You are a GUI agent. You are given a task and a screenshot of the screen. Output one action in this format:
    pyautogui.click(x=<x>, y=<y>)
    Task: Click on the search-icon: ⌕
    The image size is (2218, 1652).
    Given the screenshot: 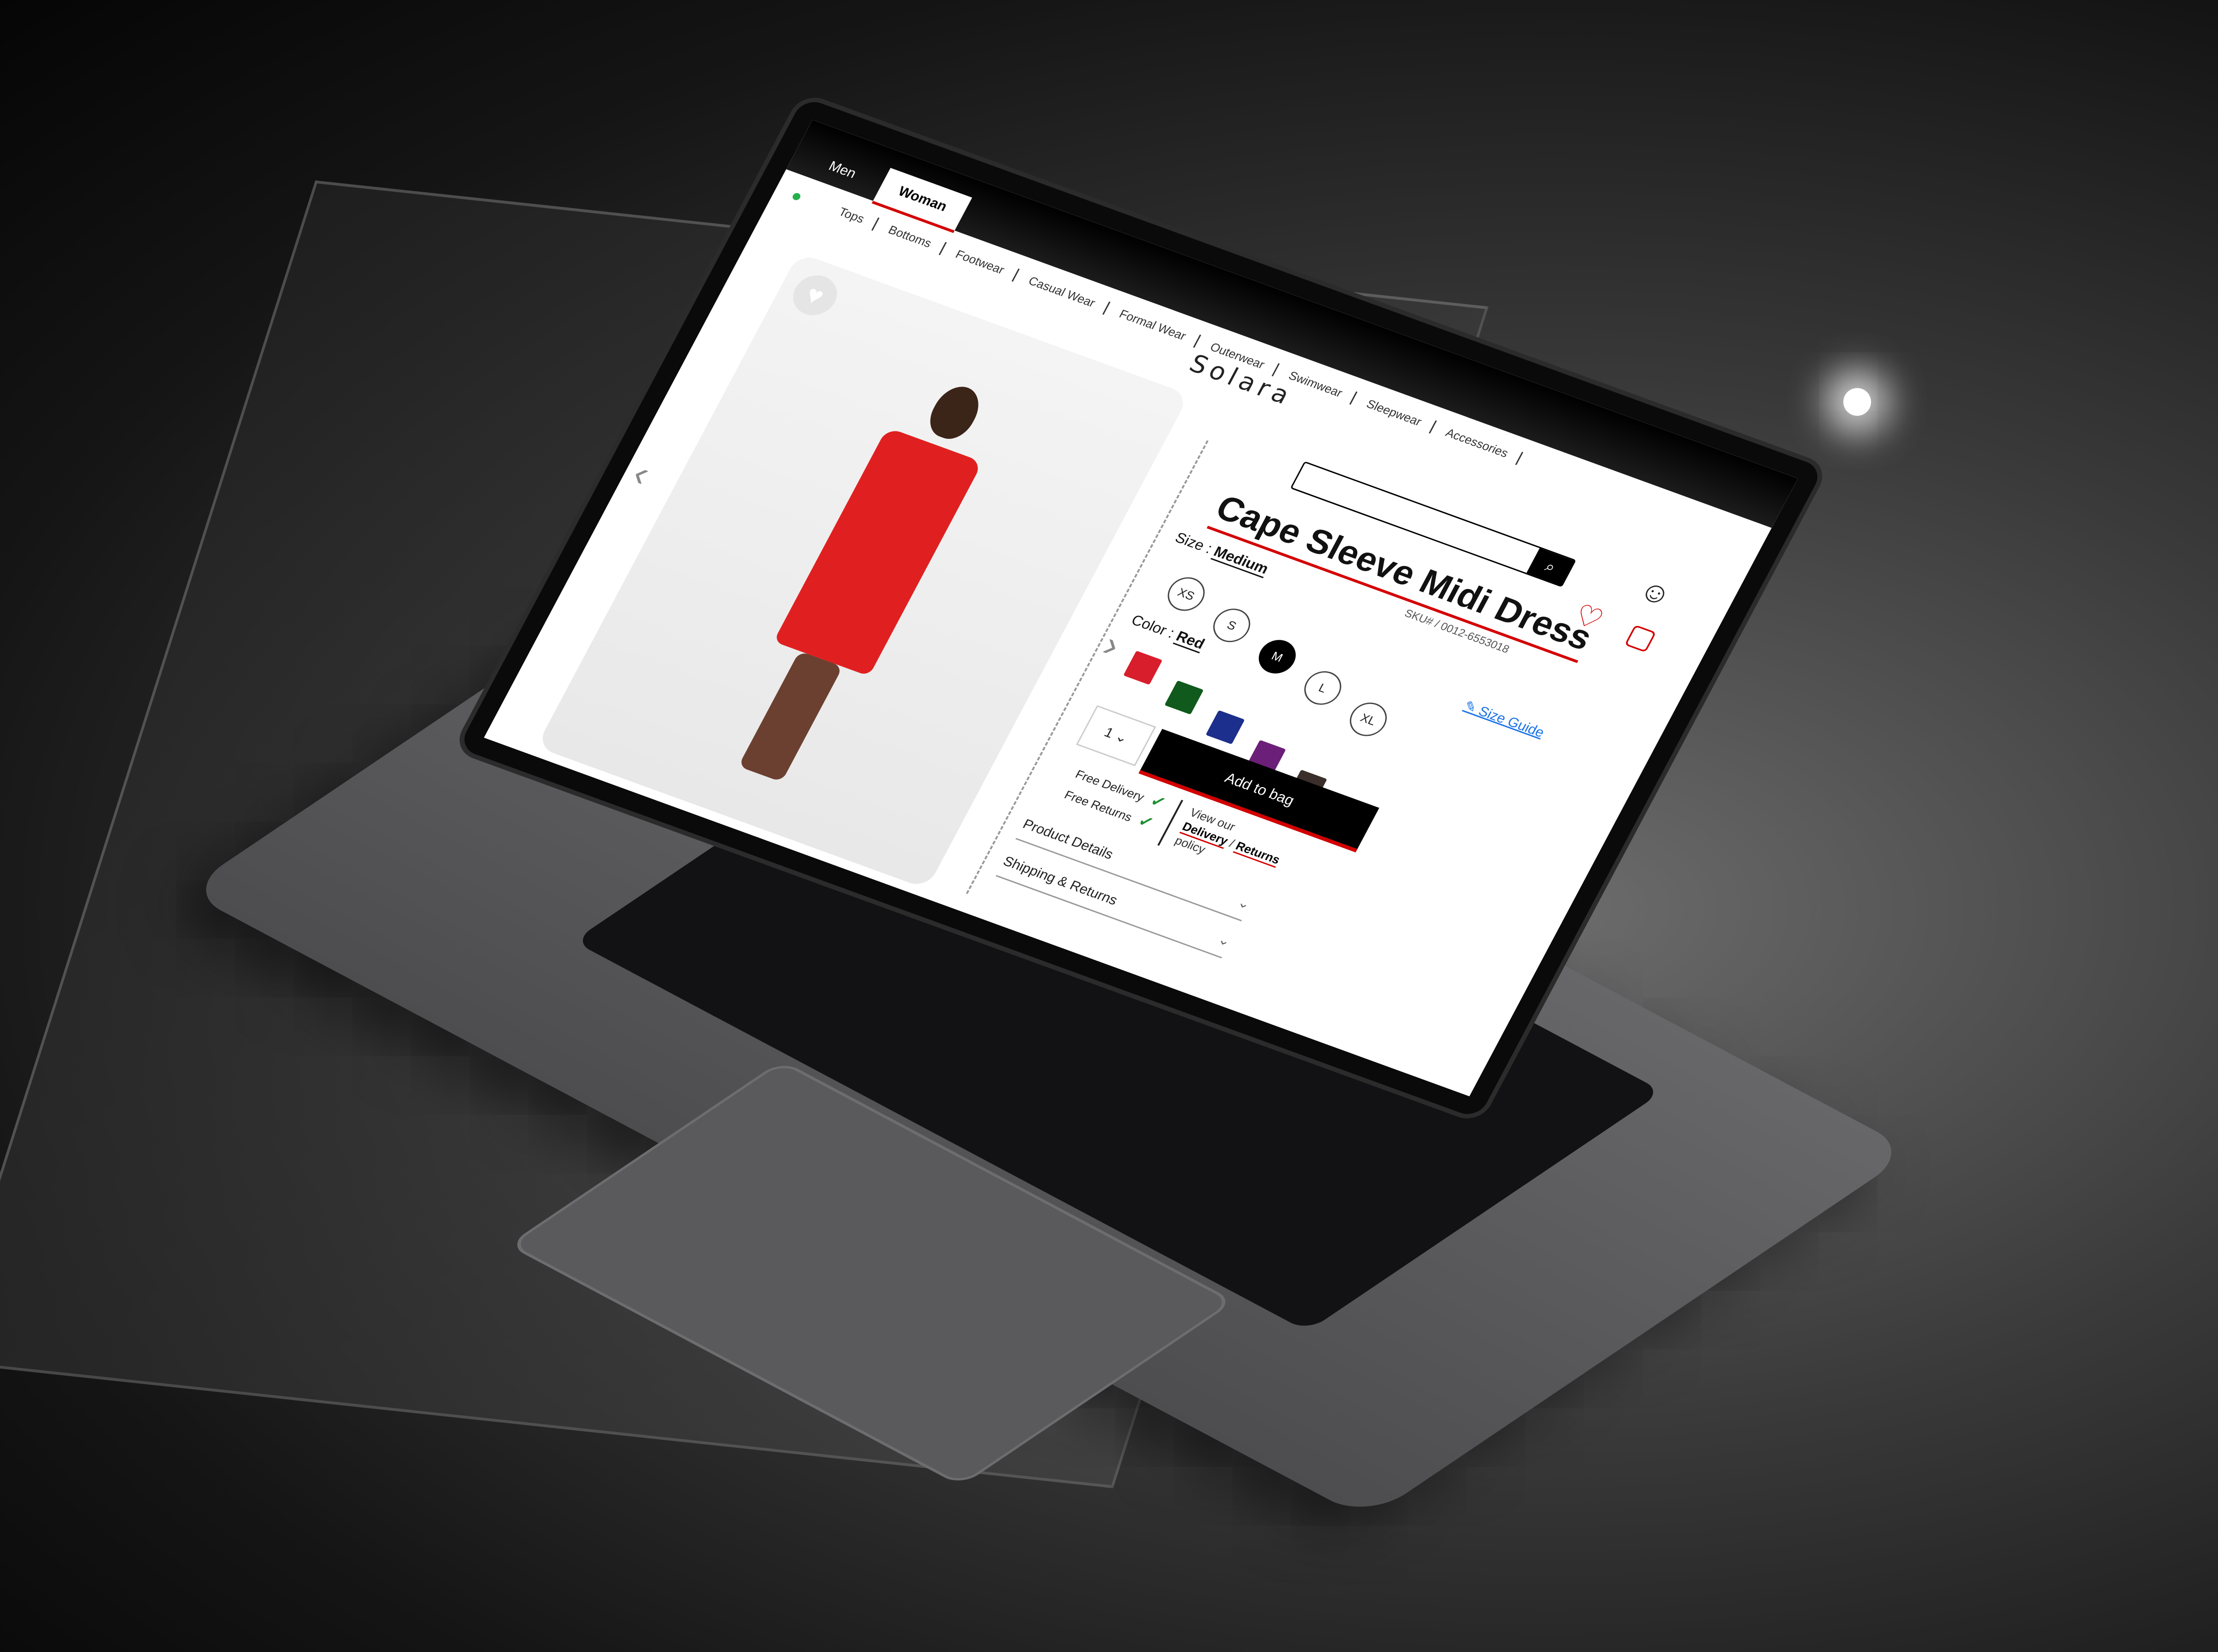 What is the action you would take?
    pyautogui.click(x=1550, y=567)
    